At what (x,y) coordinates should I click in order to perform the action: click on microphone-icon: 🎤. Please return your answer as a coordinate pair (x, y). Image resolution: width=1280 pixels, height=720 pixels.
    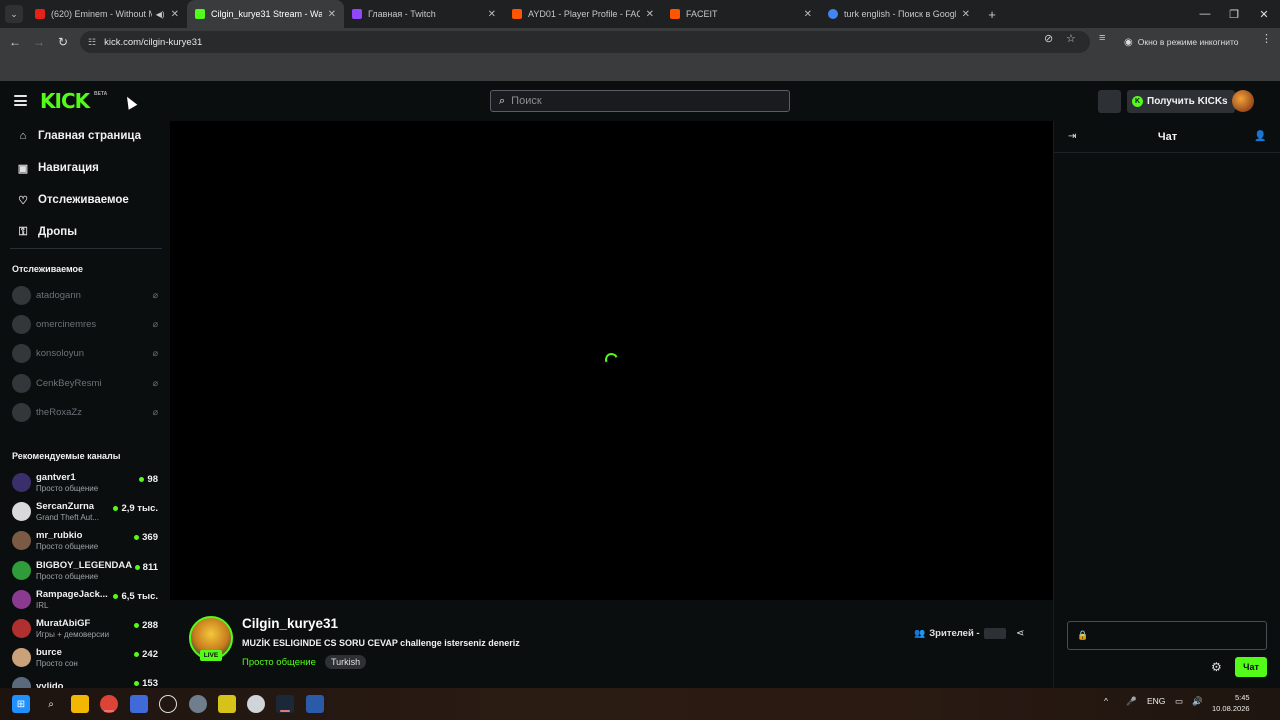
    Looking at the image, I should click on (1131, 701).